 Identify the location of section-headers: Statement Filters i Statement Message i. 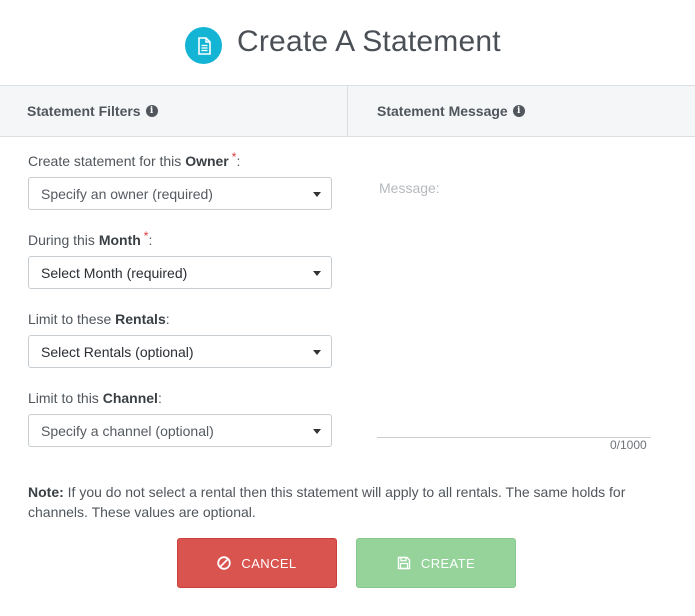
(347, 111).